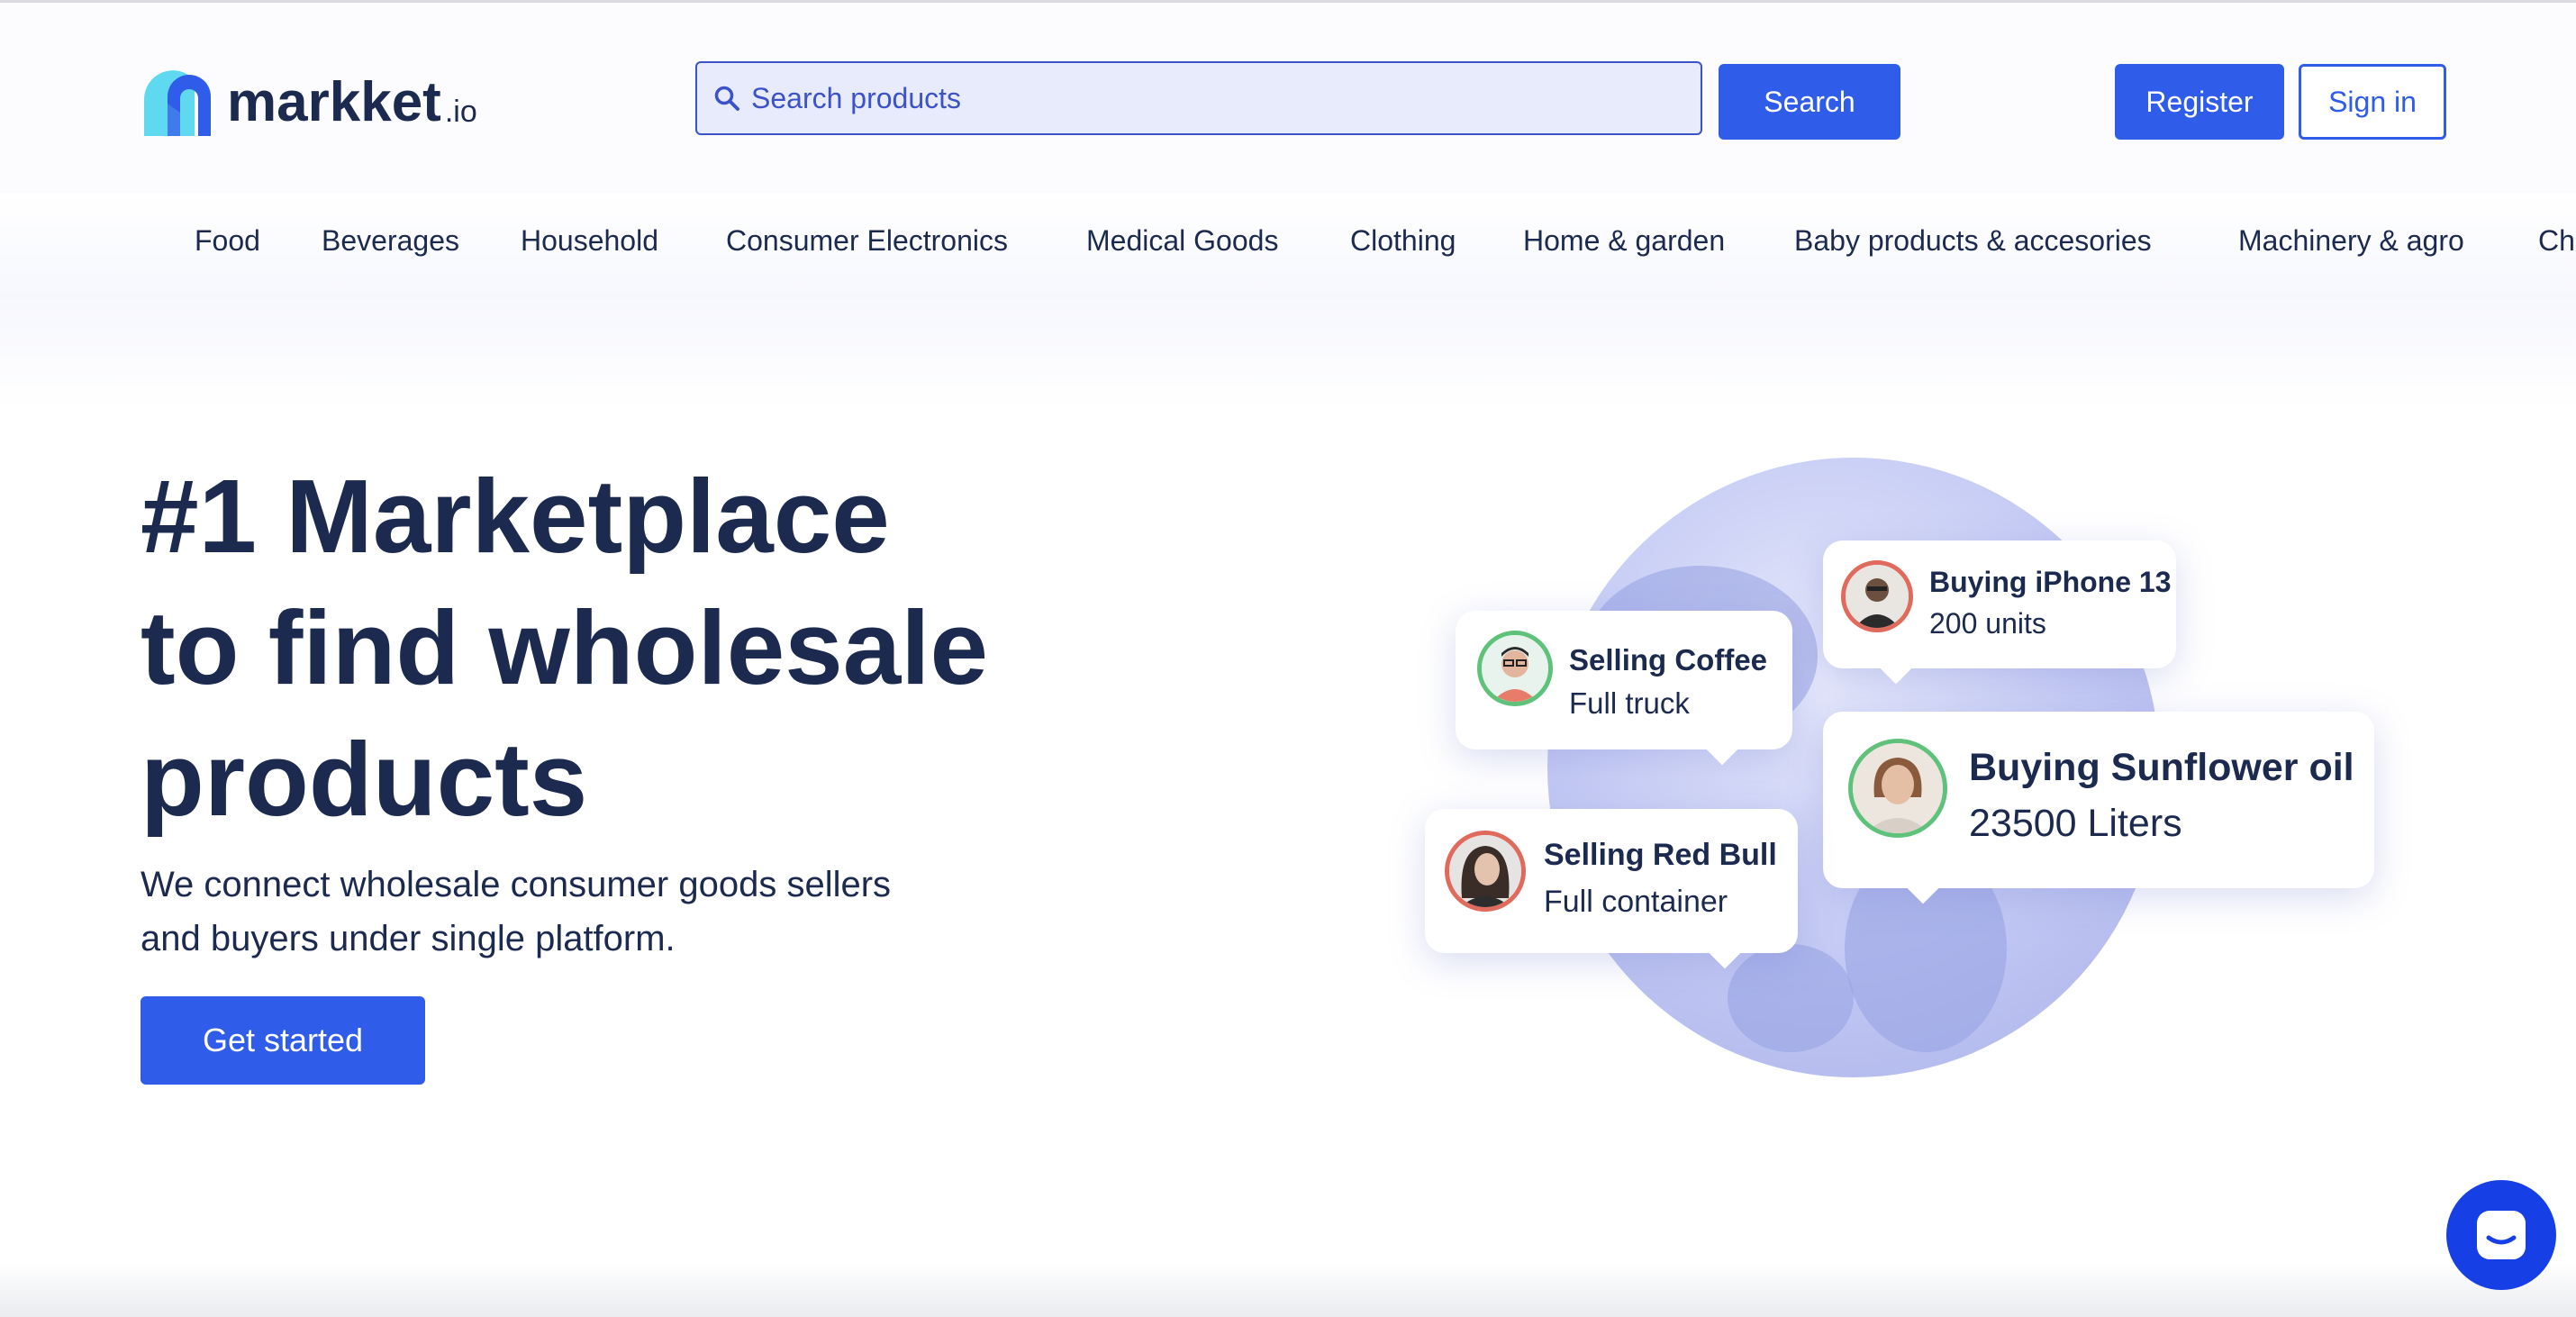 The height and width of the screenshot is (1317, 2576). Describe the element at coordinates (1987, 623) in the screenshot. I see `bubble-subtitle: 200 units` at that location.